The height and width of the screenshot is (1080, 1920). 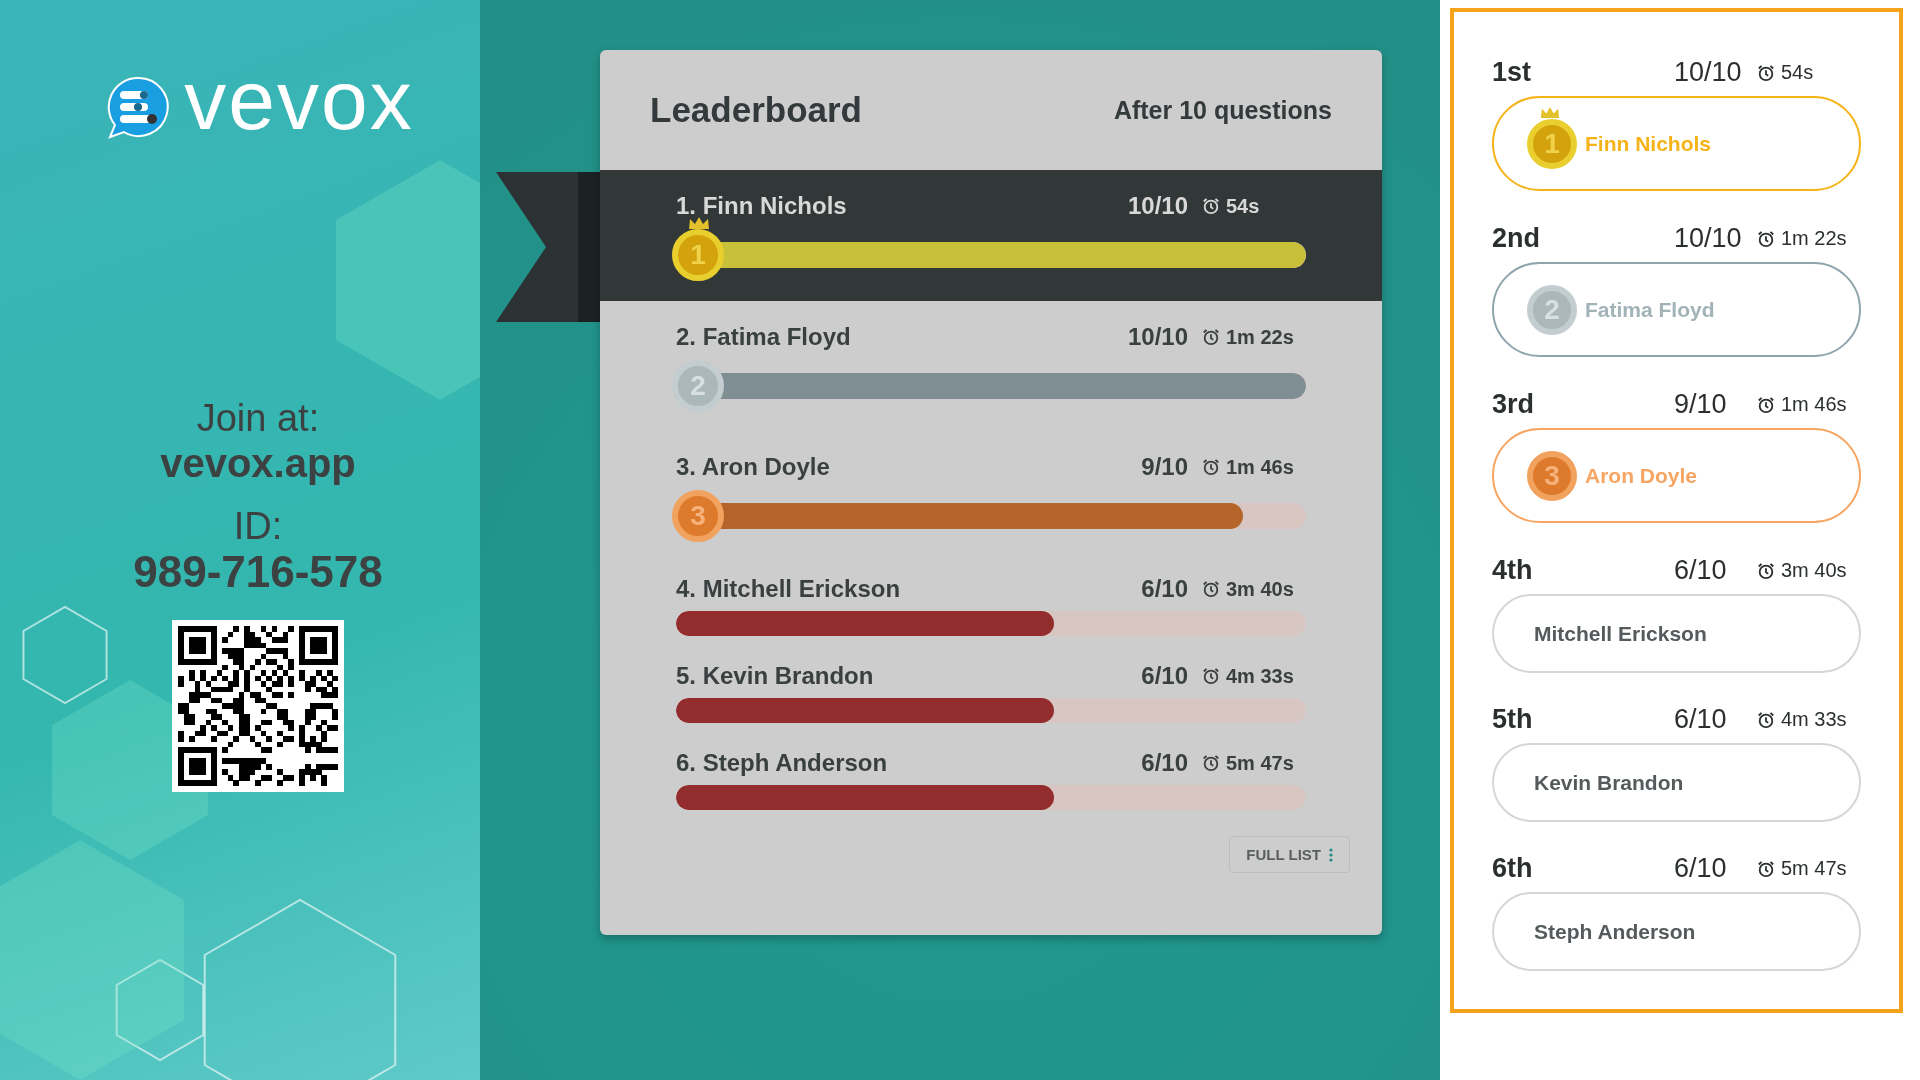 I want to click on player-name: Steph Anderson, so click(x=1615, y=931).